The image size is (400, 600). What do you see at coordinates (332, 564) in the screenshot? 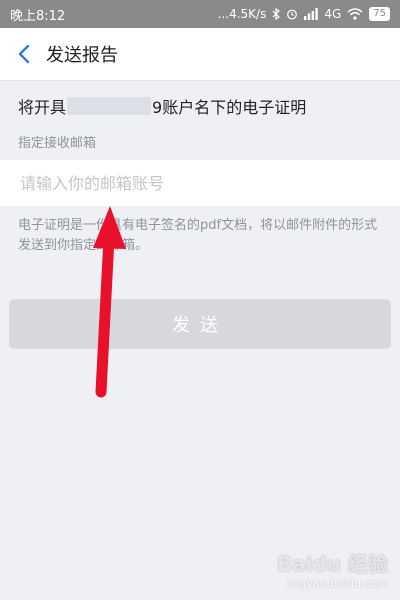
I see `watermark-brand: Baidu 经验` at bounding box center [332, 564].